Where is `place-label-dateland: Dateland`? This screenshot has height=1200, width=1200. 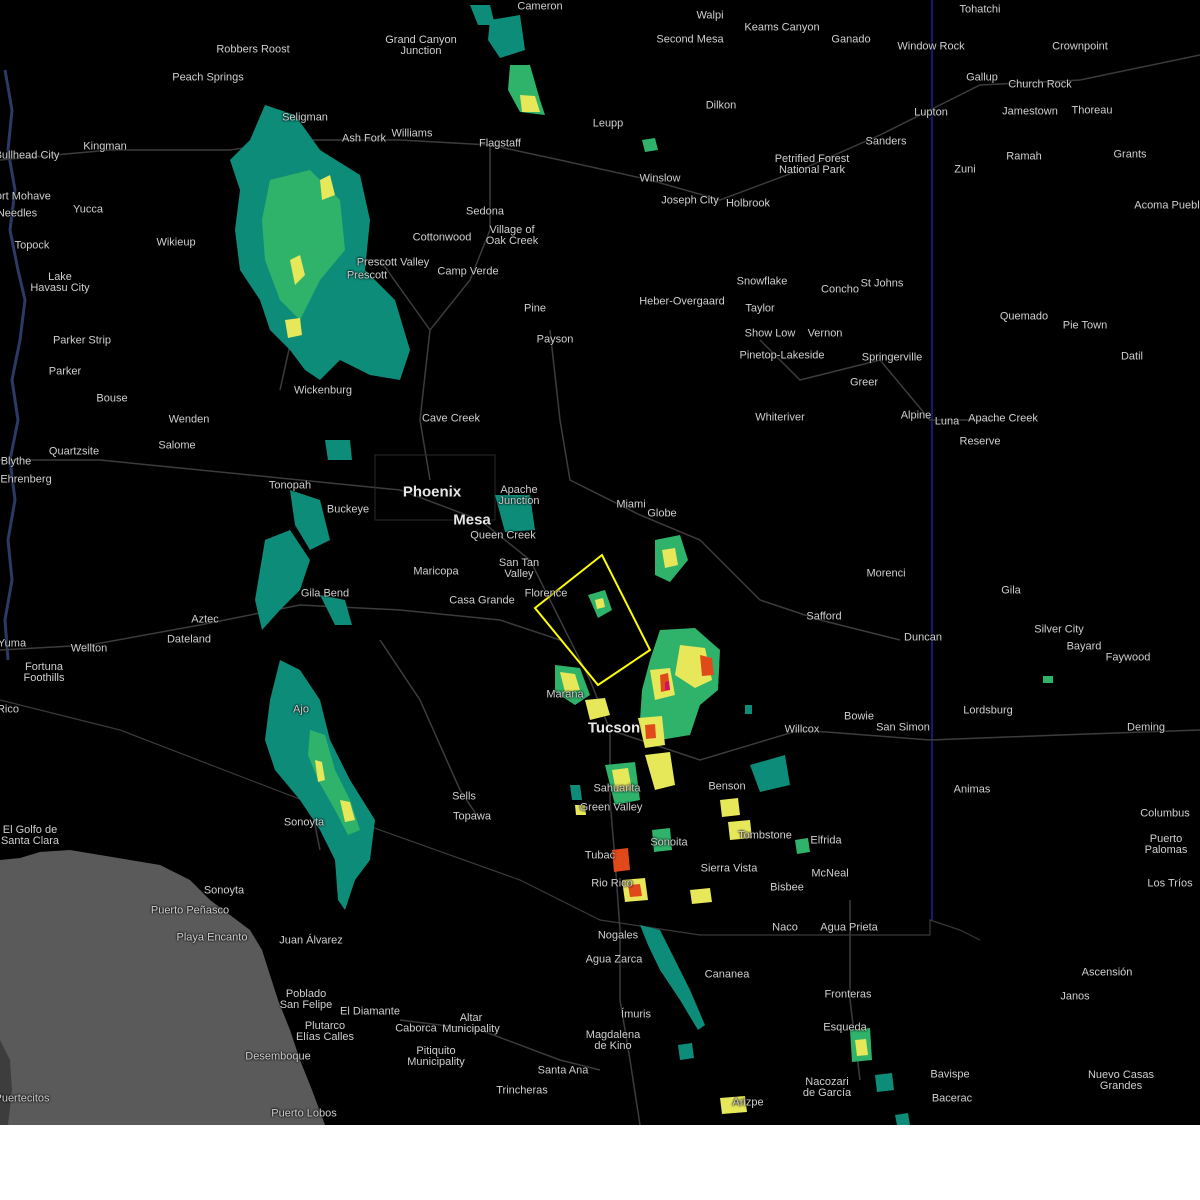
place-label-dateland: Dateland is located at coordinates (189, 639).